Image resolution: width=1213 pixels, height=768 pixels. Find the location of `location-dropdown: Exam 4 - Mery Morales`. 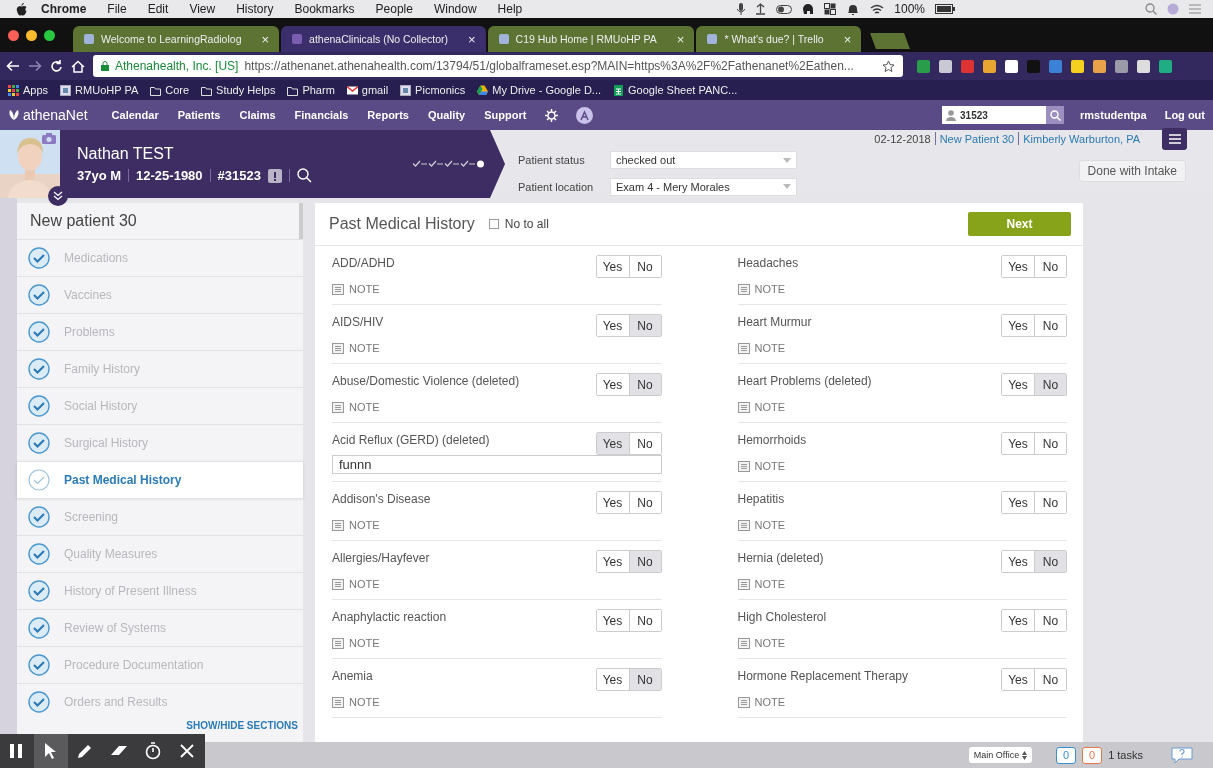

location-dropdown: Exam 4 - Mery Morales is located at coordinates (703, 186).